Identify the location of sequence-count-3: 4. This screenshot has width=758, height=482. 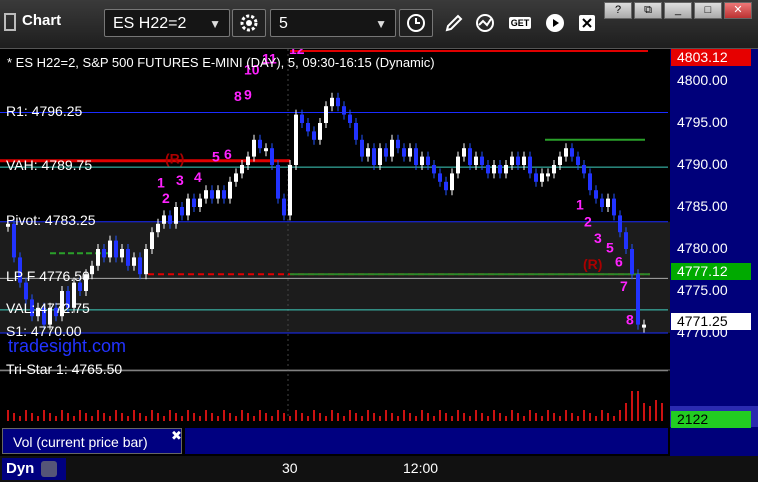
(198, 177).